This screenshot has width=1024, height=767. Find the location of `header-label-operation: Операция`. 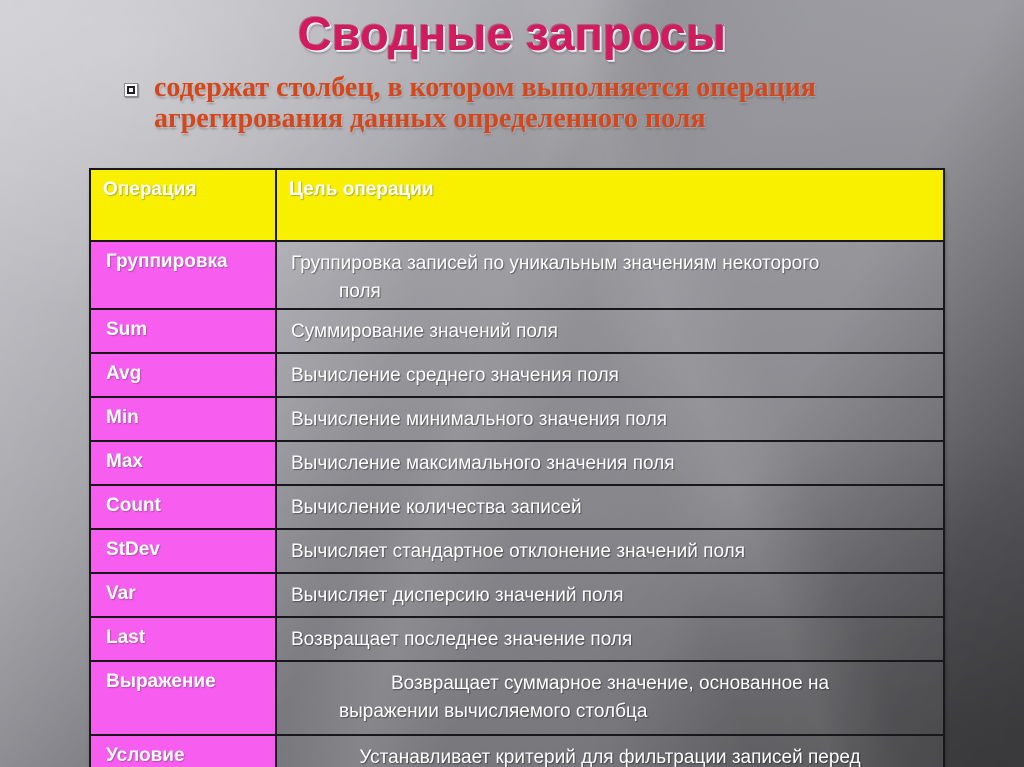

header-label-operation: Операция is located at coordinates (150, 189).